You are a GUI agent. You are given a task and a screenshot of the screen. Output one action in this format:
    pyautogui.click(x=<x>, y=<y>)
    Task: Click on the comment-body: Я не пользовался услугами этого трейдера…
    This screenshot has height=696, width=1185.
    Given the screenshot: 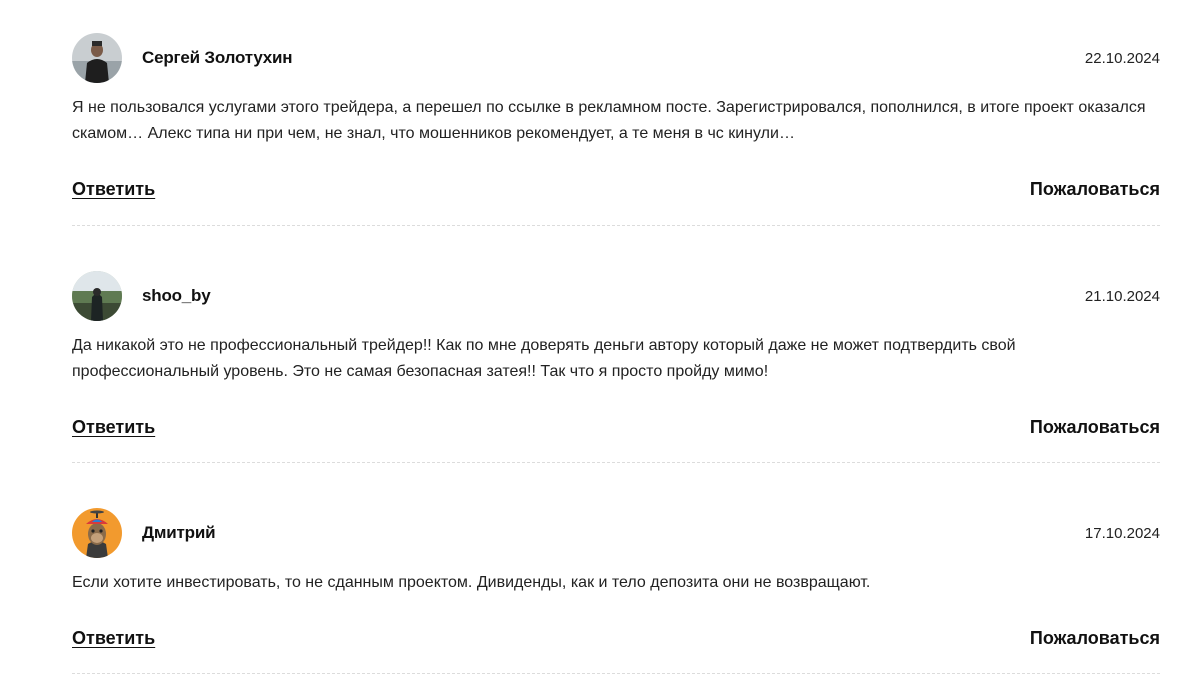 What is the action you would take?
    pyautogui.click(x=609, y=120)
    